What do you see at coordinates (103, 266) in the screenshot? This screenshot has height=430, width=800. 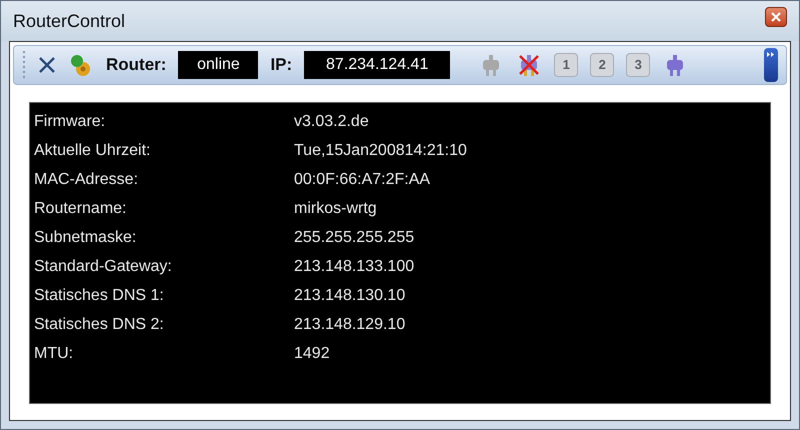 I see `info-label: Standard-Gateway:` at bounding box center [103, 266].